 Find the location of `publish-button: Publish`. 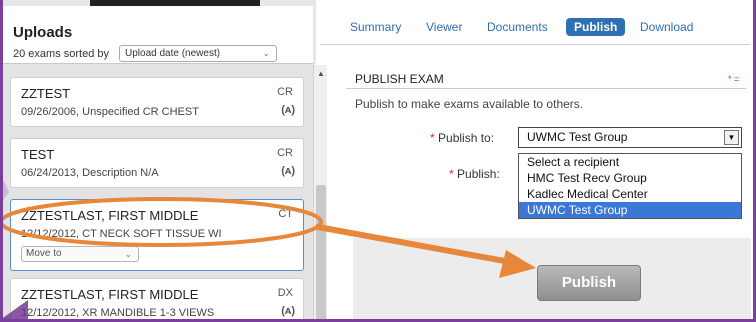

publish-button: Publish is located at coordinates (589, 283).